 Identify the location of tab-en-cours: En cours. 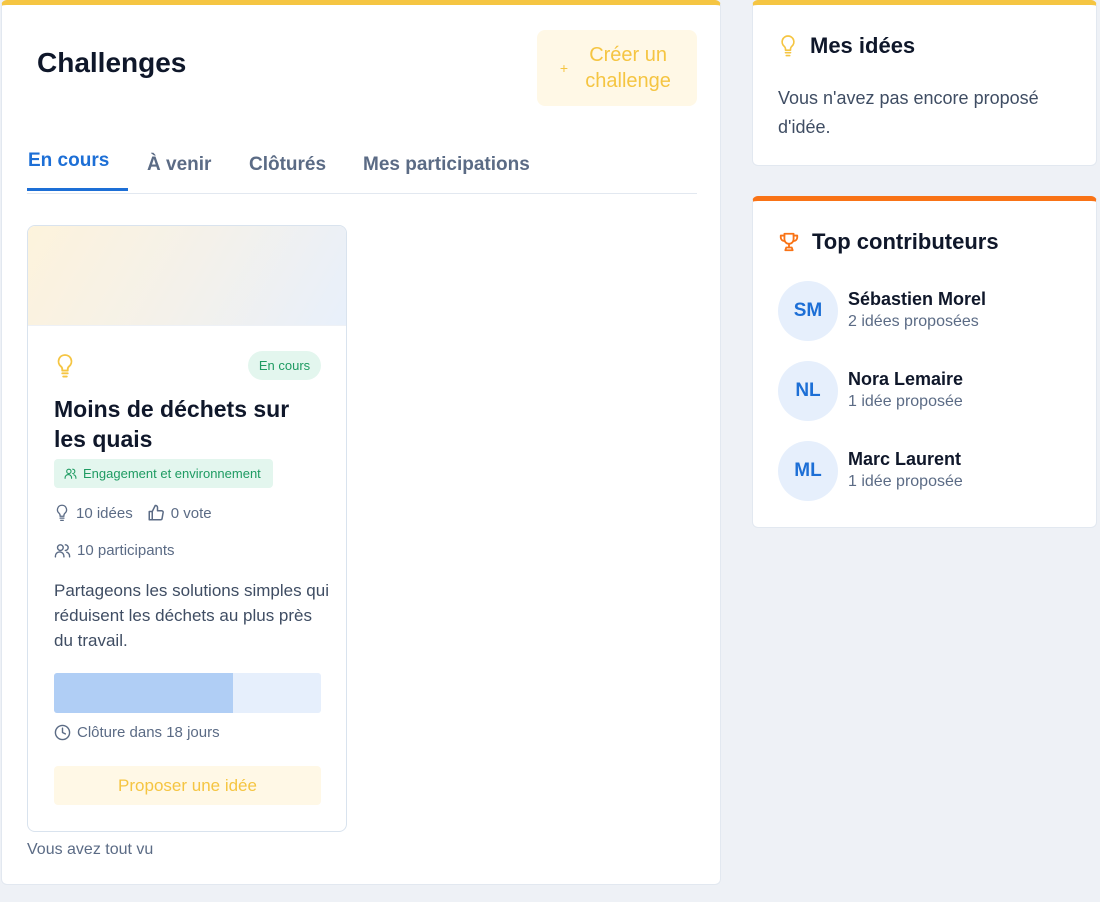
(77, 161).